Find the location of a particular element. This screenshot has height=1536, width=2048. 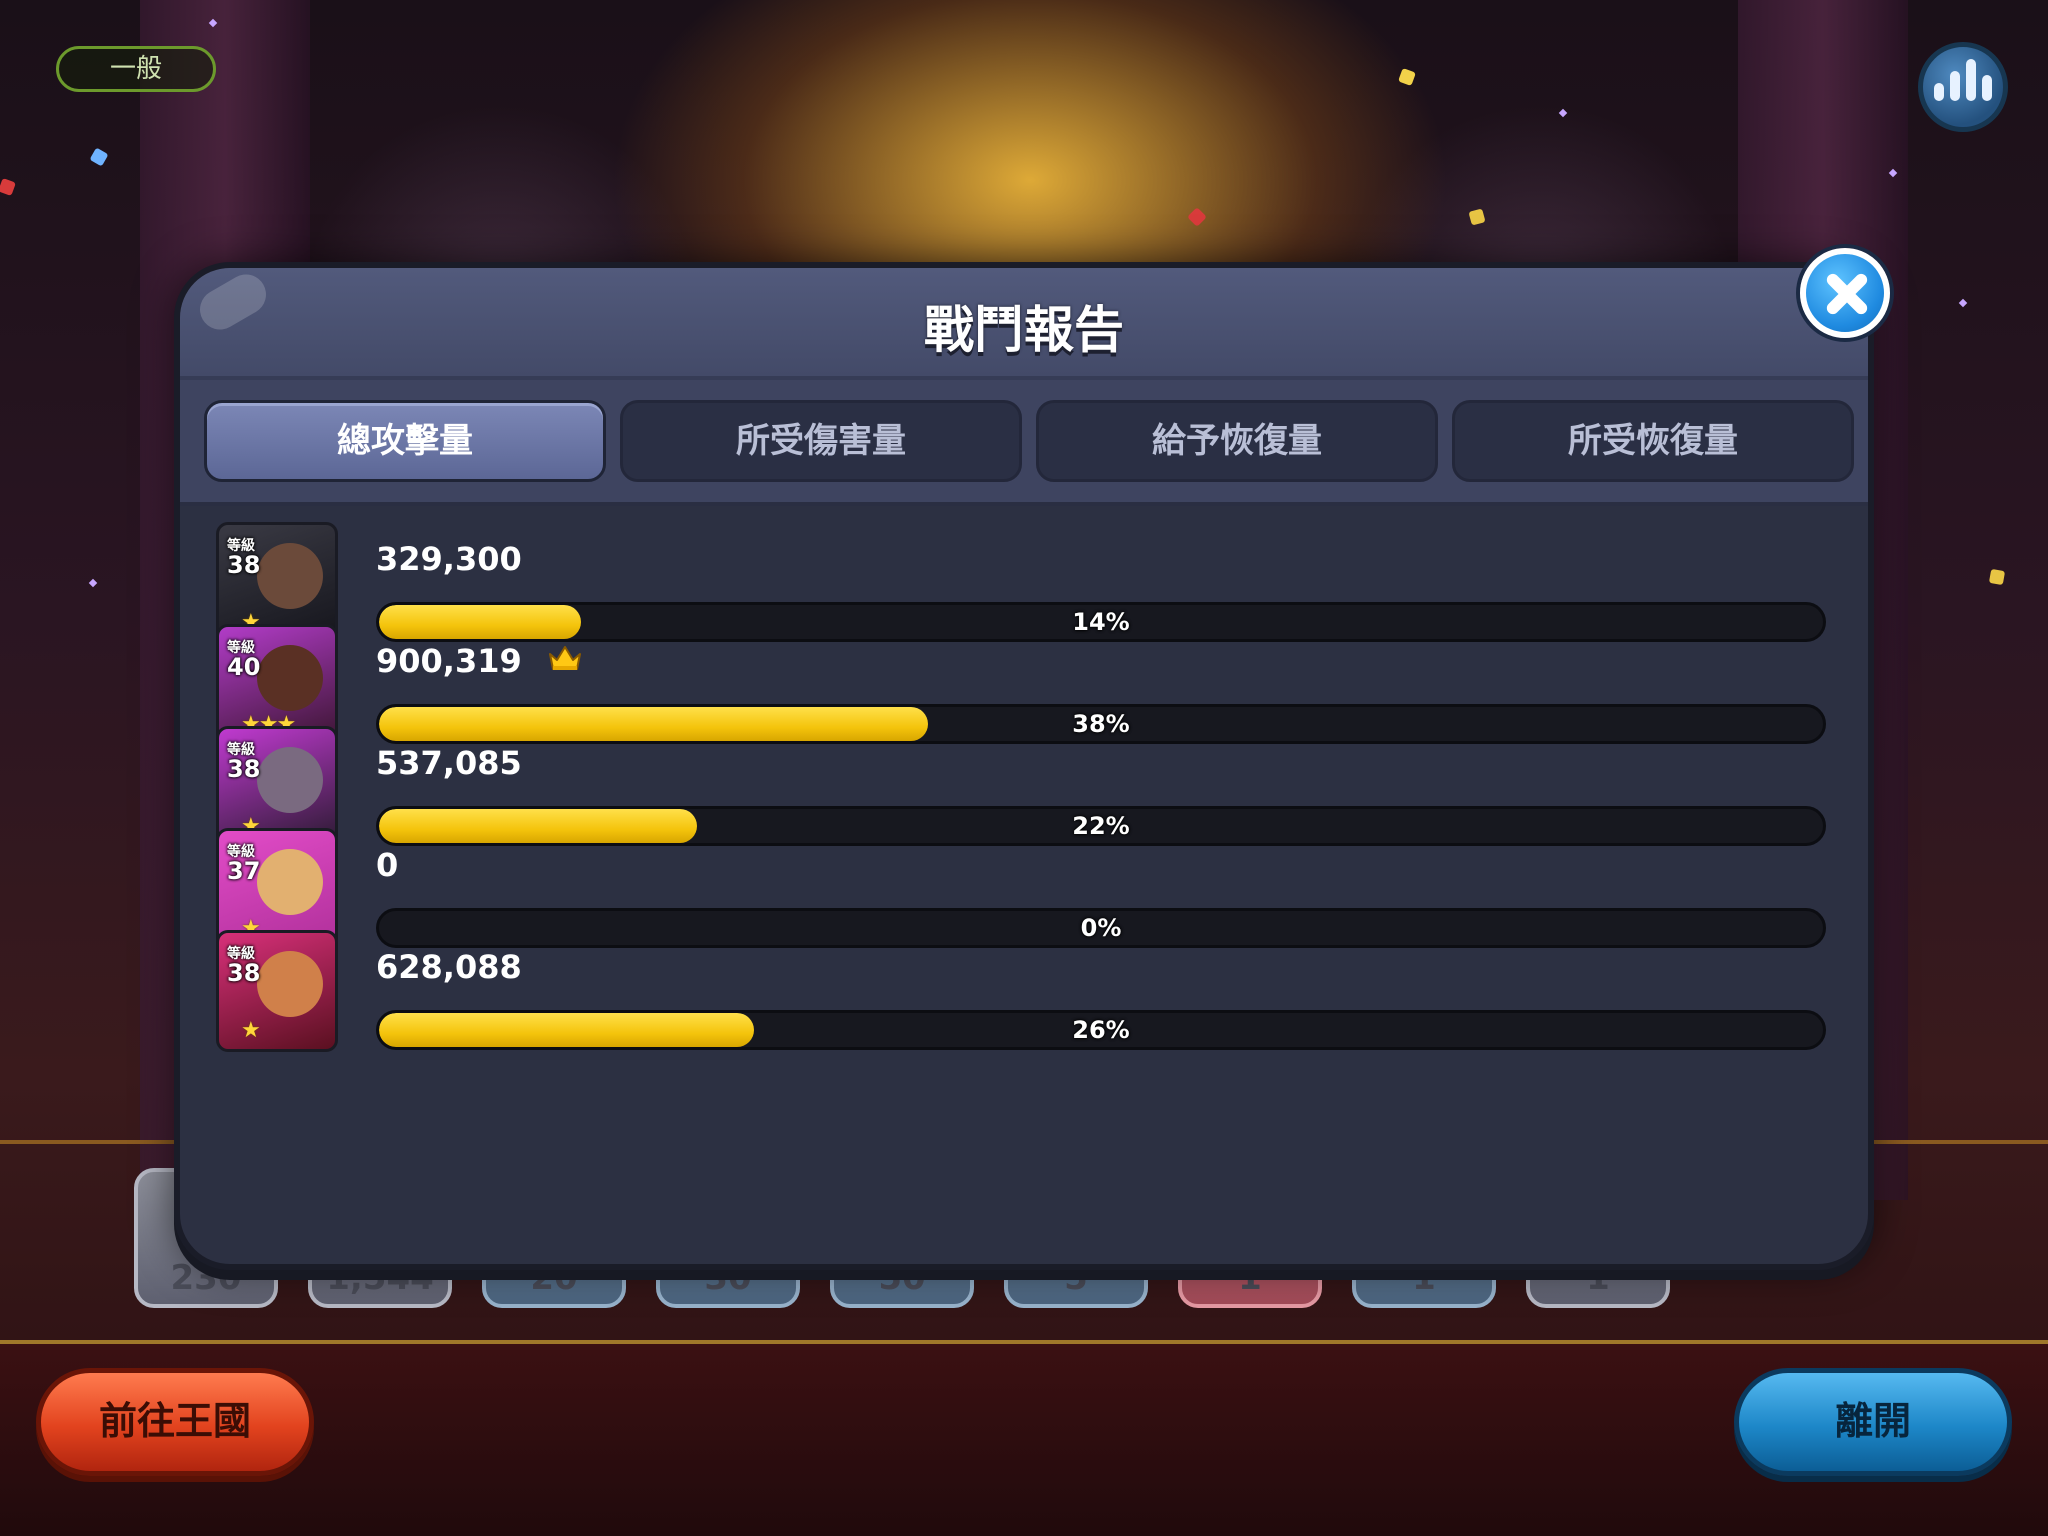

damage-percent: 26% is located at coordinates (1101, 1030).